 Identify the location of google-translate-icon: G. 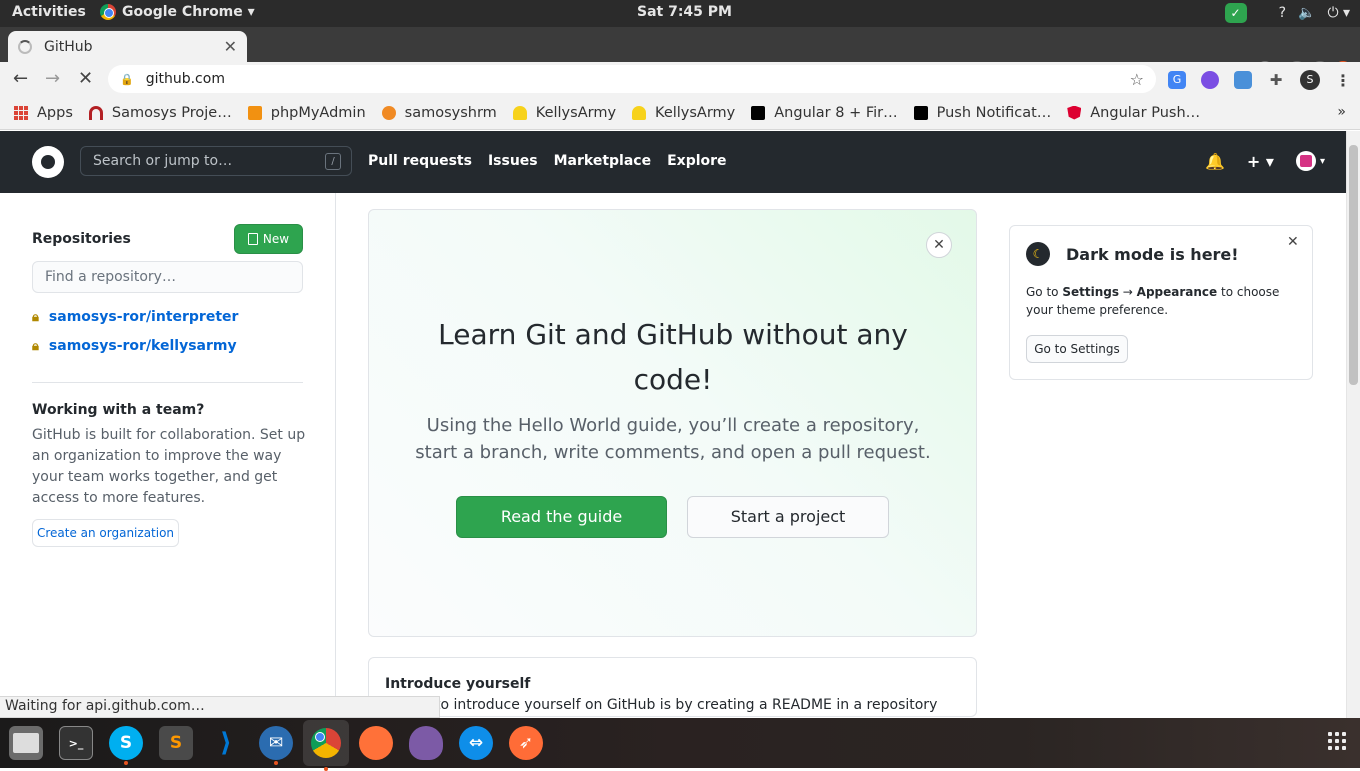
(1177, 80).